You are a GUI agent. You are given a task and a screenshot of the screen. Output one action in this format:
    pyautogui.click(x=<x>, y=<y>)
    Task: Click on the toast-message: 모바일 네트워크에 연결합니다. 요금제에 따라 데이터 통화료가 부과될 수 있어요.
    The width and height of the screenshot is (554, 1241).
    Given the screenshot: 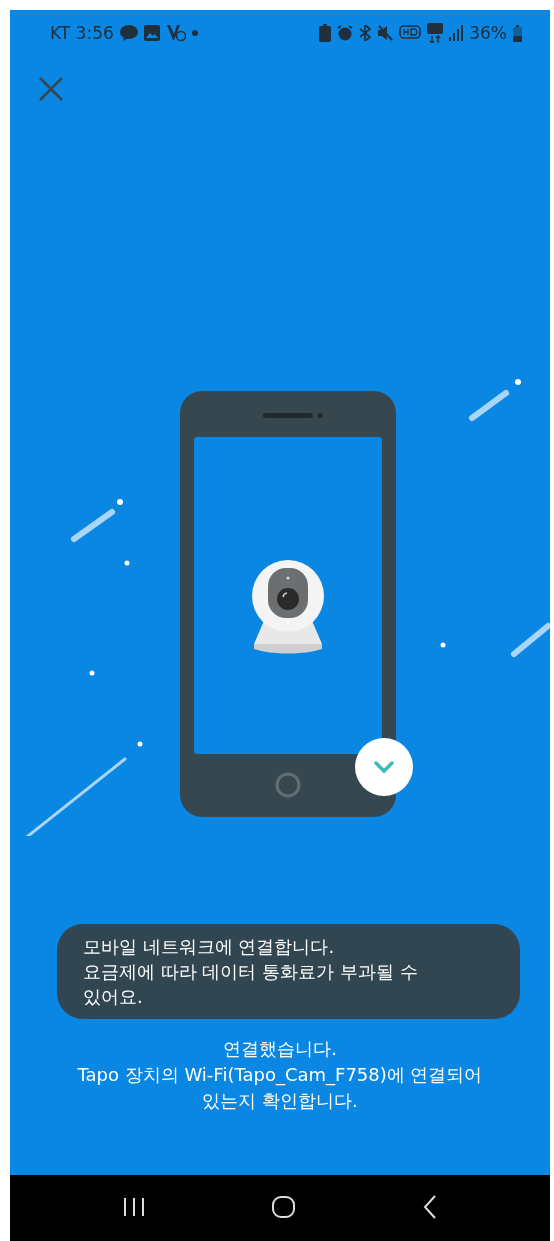 What is the action you would take?
    pyautogui.click(x=251, y=972)
    